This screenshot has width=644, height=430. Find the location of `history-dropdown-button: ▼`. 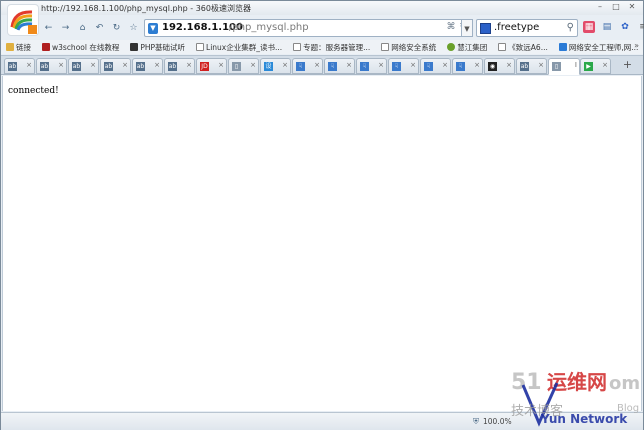

history-dropdown-button: ▼ is located at coordinates (467, 28).